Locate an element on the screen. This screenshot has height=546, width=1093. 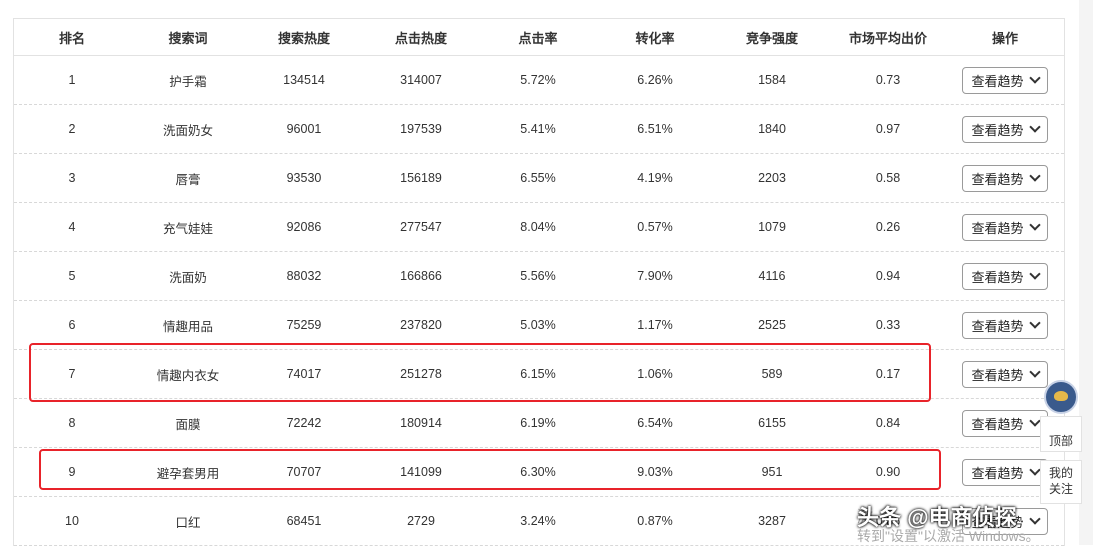
cell-competition: 589 is located at coordinates (772, 374).